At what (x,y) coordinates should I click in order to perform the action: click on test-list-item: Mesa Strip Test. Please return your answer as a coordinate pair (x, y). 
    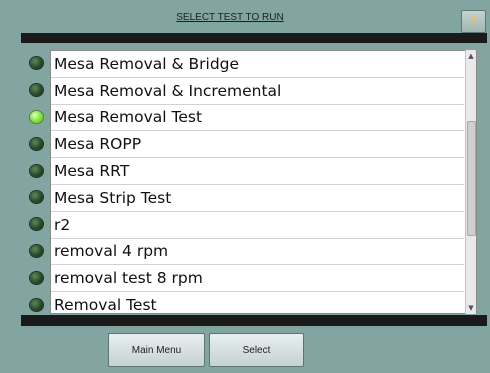
    Looking at the image, I should click on (257, 198).